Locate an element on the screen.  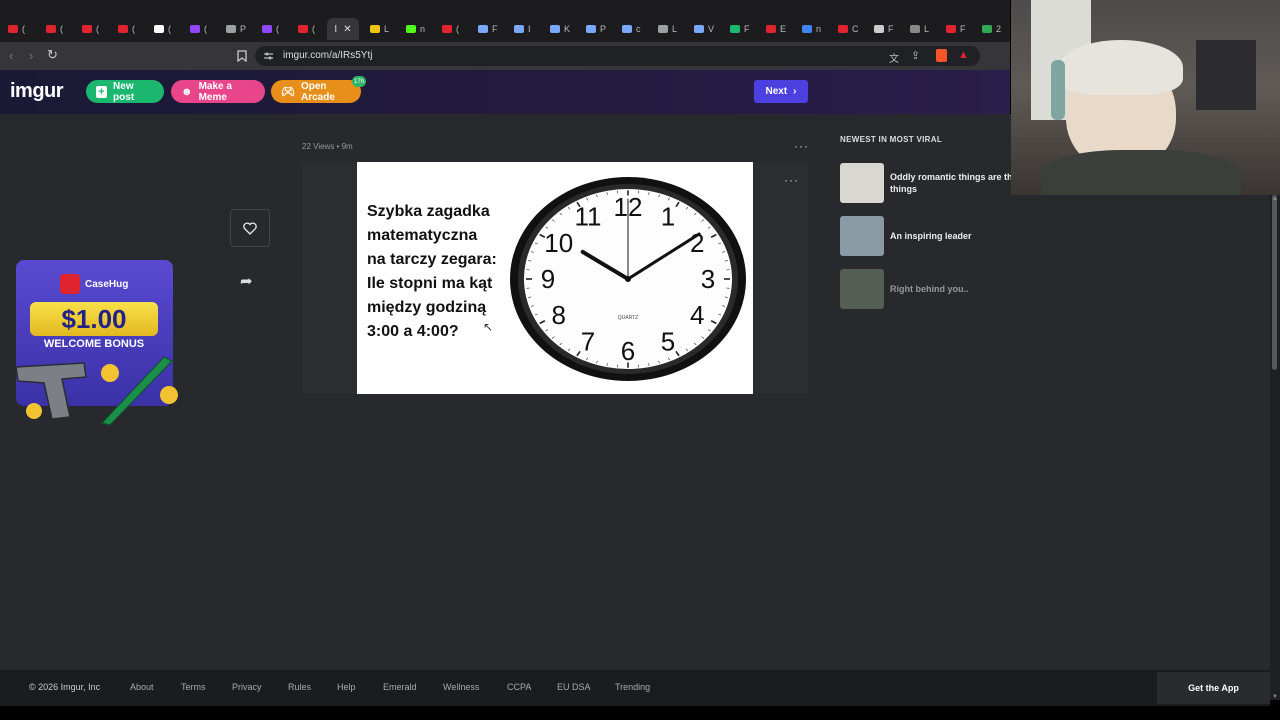
footer-link-trending: Trending is located at coordinates (632, 687).